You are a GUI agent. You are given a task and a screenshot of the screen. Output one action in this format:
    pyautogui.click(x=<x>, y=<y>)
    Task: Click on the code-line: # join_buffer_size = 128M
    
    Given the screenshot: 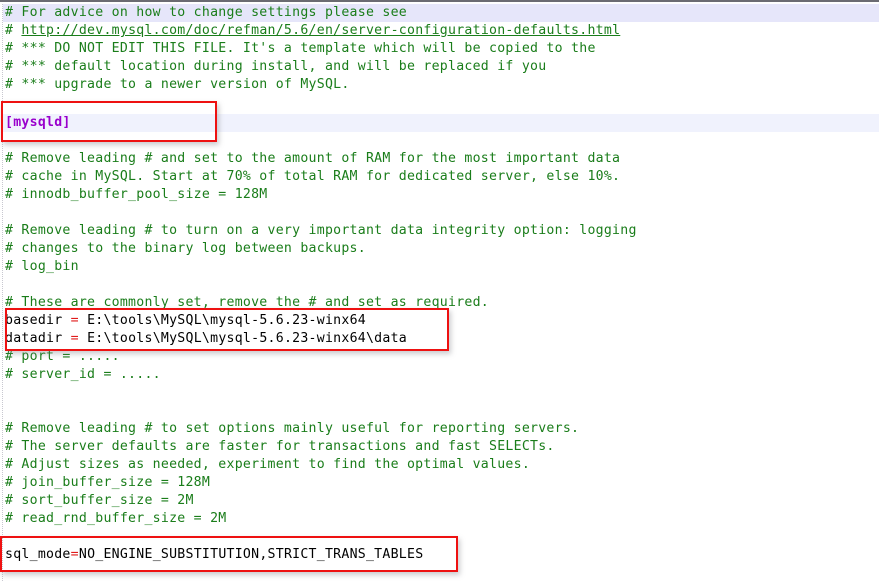 What is the action you would take?
    pyautogui.click(x=439, y=483)
    